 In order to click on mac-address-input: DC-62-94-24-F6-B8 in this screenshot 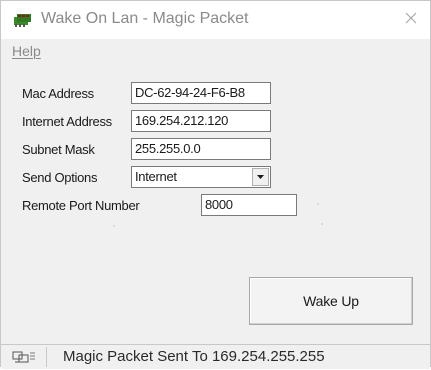, I will do `click(201, 93)`.